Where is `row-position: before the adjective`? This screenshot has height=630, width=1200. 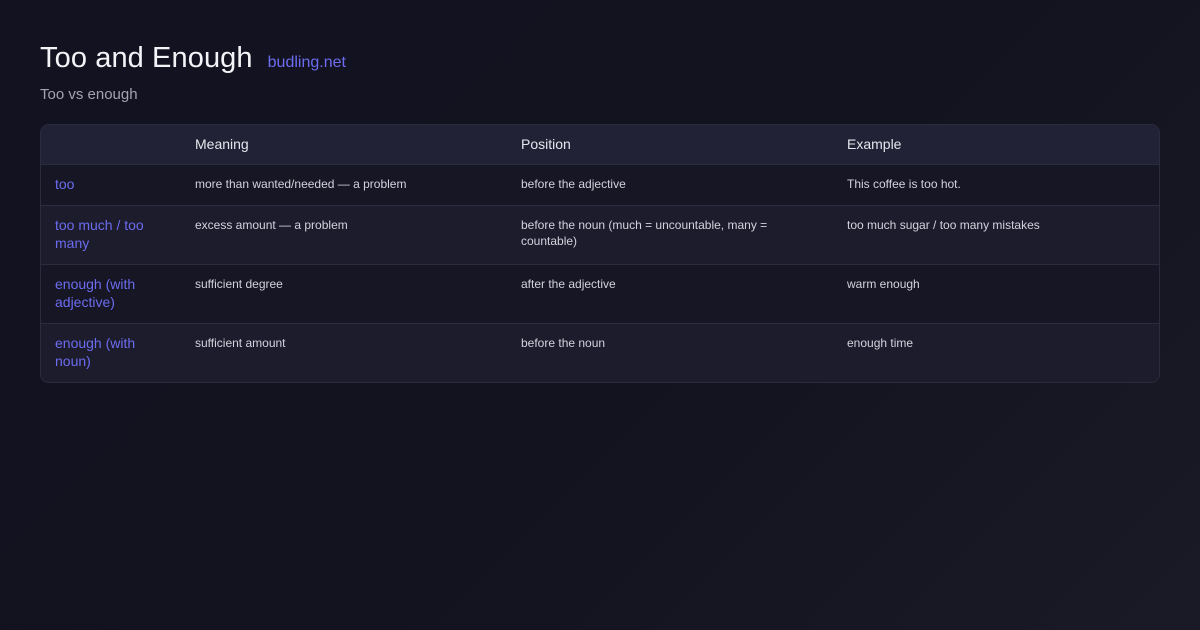 row-position: before the adjective is located at coordinates (573, 183).